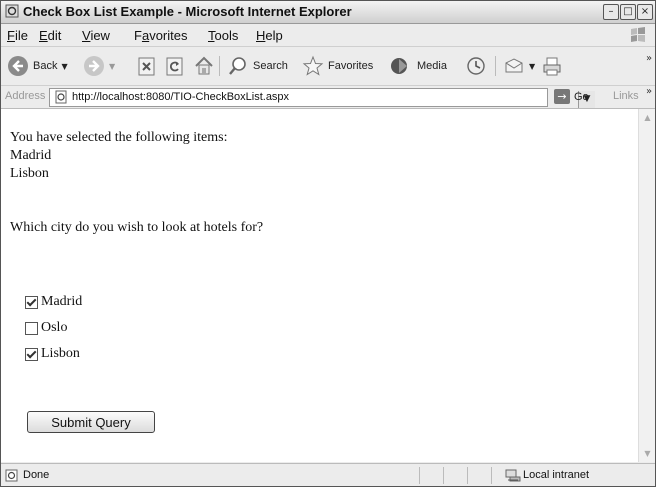 The image size is (656, 487). Describe the element at coordinates (649, 58) in the screenshot. I see `toolbar-chevron-icon: »` at that location.